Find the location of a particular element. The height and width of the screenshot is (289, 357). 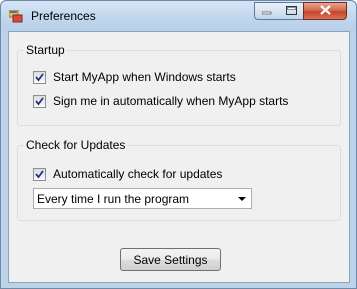

chevron-down-icon is located at coordinates (242, 199).